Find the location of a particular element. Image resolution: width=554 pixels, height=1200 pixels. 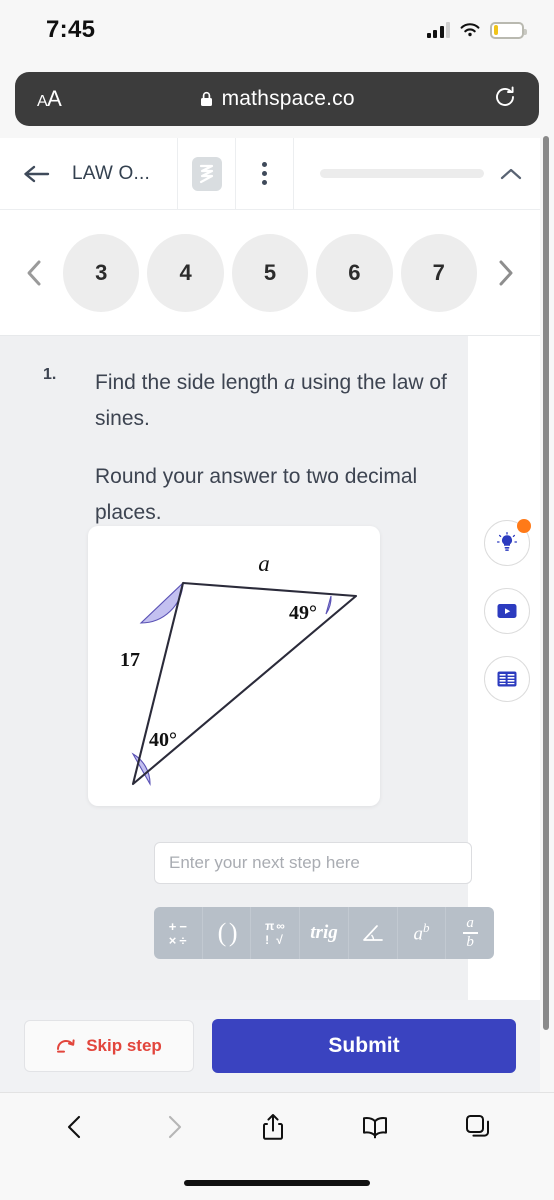

battery-low-icon is located at coordinates (508, 30).